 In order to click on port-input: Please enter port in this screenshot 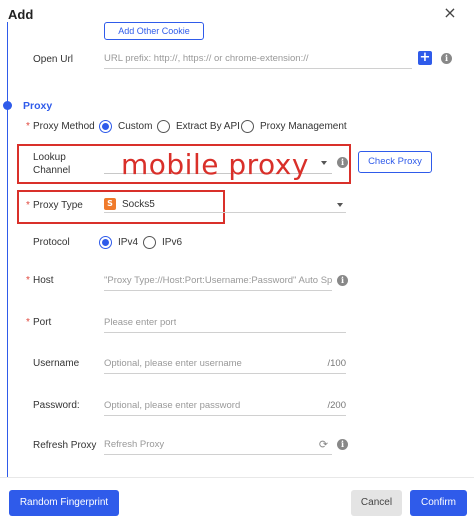, I will do `click(225, 324)`.